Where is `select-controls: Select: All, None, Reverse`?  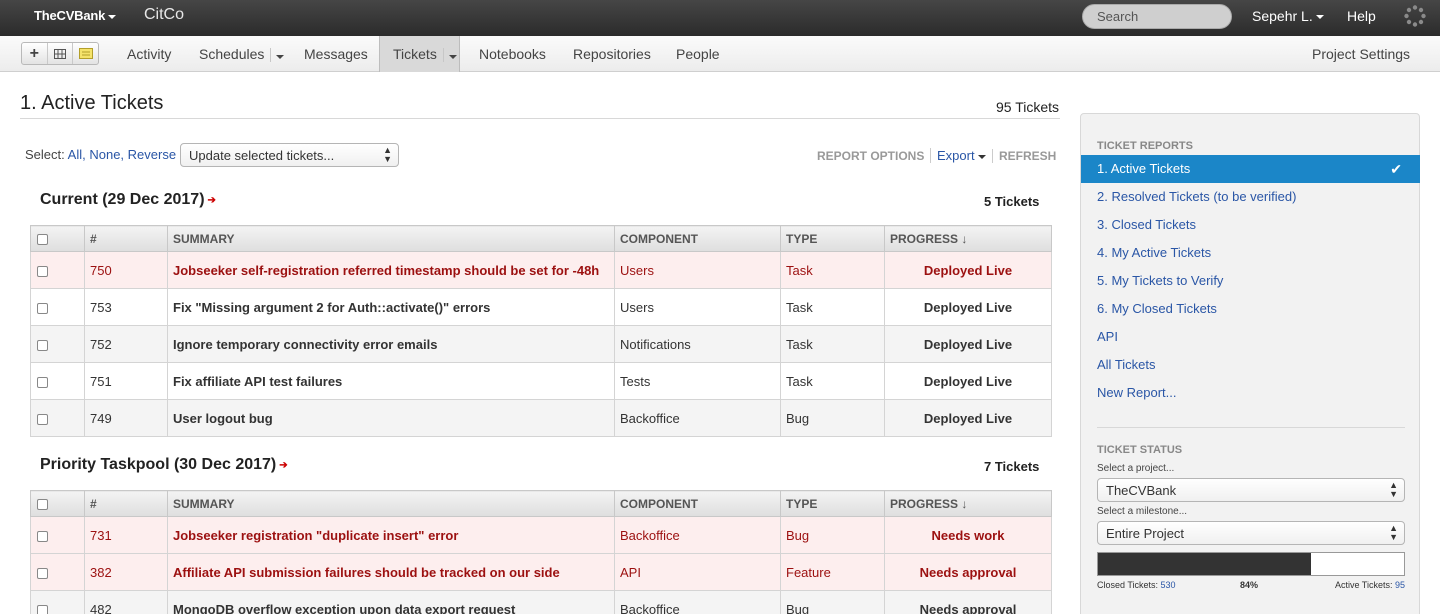 select-controls: Select: All, None, Reverse is located at coordinates (100, 154).